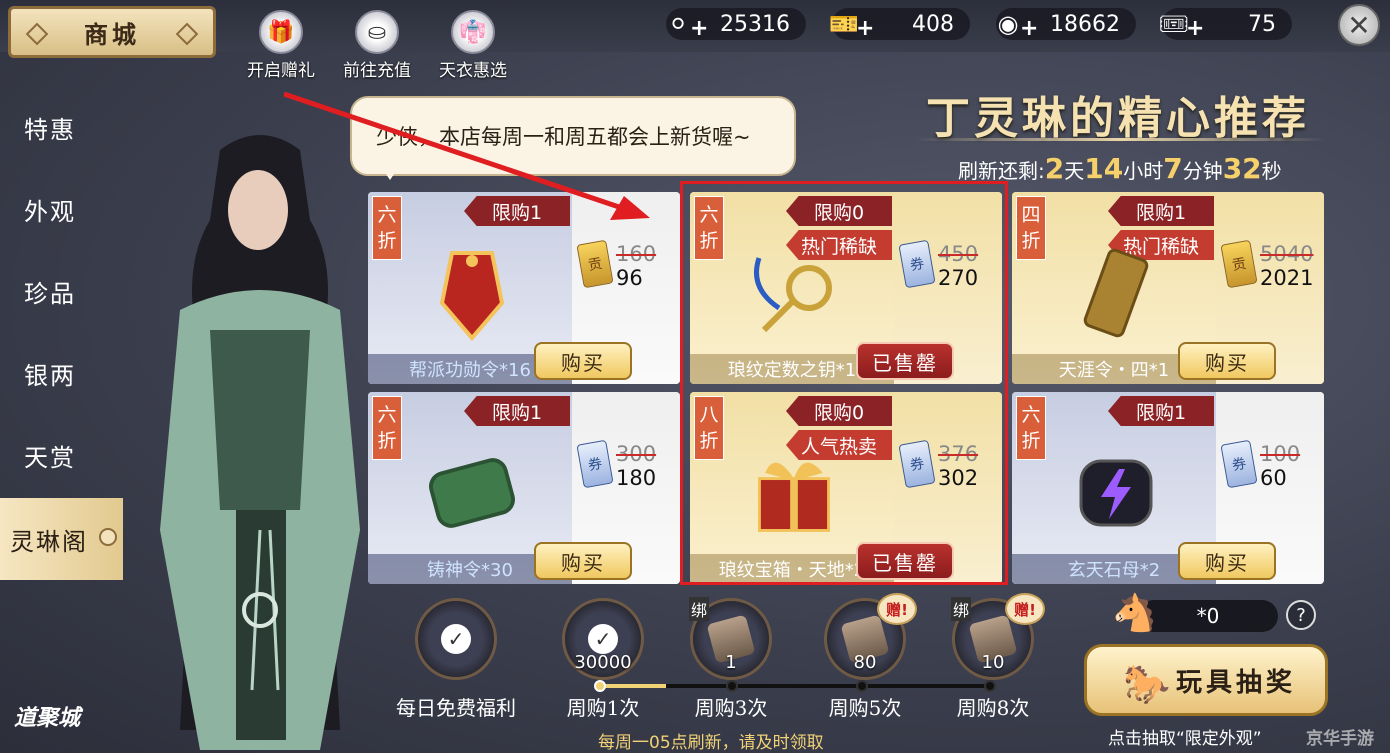  I want to click on refresh-label: 刷新还剩:, so click(1001, 171).